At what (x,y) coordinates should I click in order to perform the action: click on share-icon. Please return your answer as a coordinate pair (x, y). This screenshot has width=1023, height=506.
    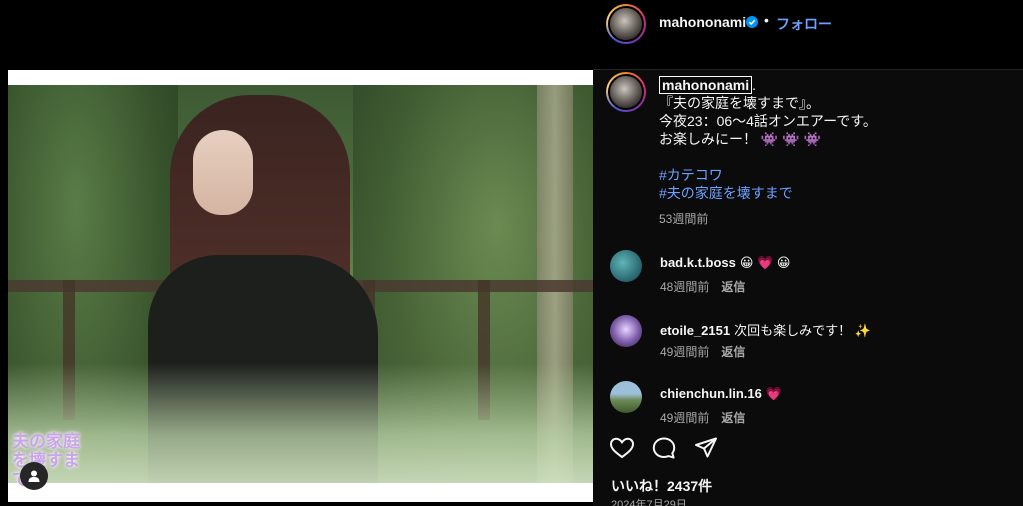
    Looking at the image, I should click on (706, 448).